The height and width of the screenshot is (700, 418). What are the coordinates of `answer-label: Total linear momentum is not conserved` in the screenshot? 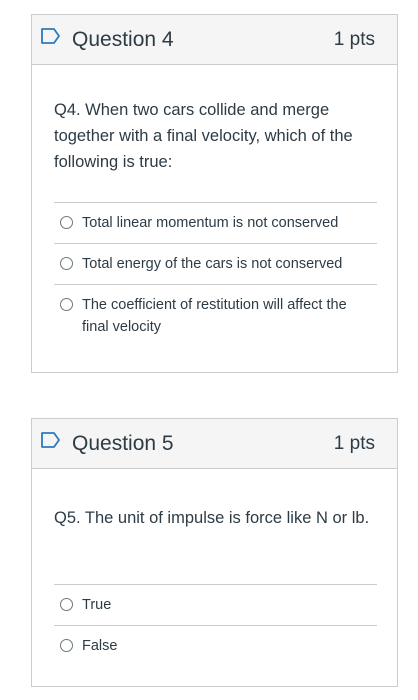 It's located at (210, 223).